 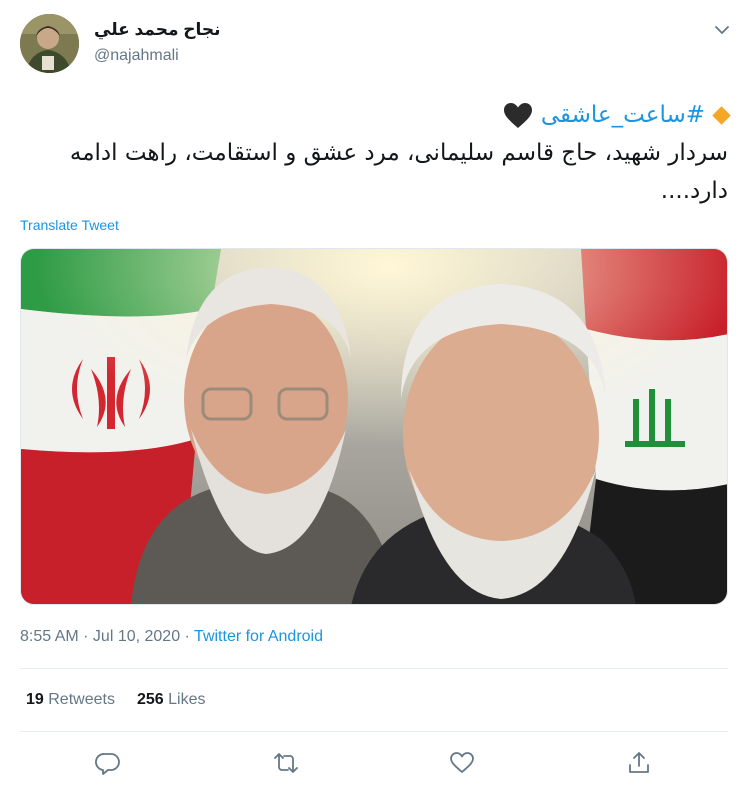 What do you see at coordinates (108, 763) in the screenshot?
I see `reply-icon` at bounding box center [108, 763].